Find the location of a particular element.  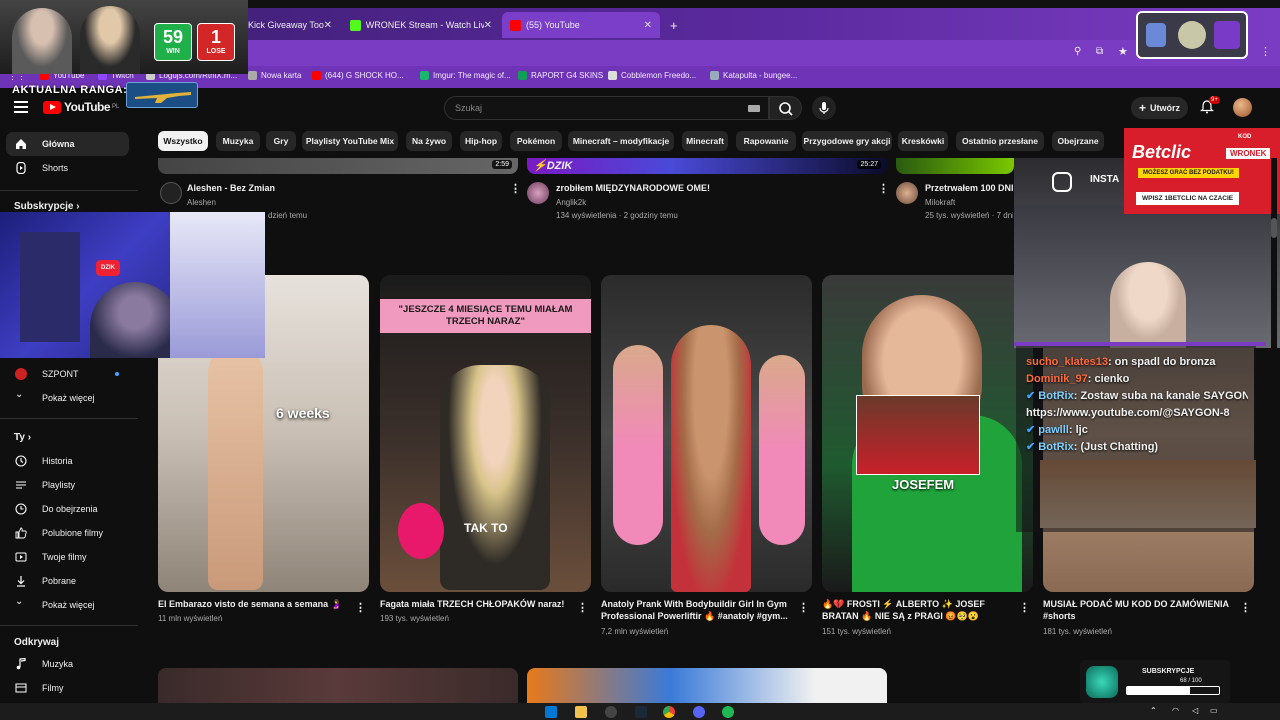

battery-icon: ▭ is located at coordinates (1214, 710).